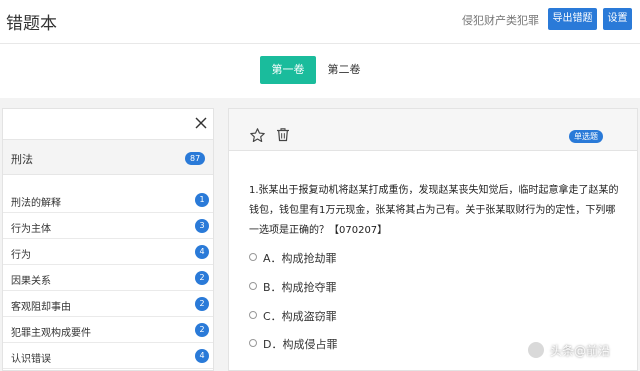 The image size is (640, 371). What do you see at coordinates (108, 330) in the screenshot?
I see `sidebar-item: 犯罪主观构成要件 2` at bounding box center [108, 330].